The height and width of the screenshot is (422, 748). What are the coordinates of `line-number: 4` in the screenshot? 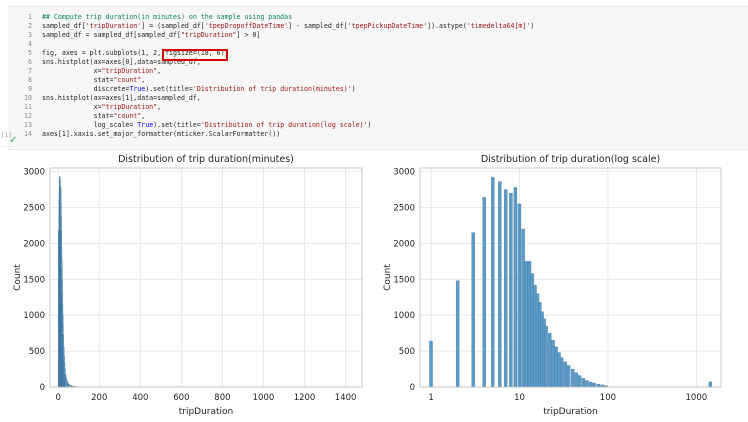 It's located at (30, 44).